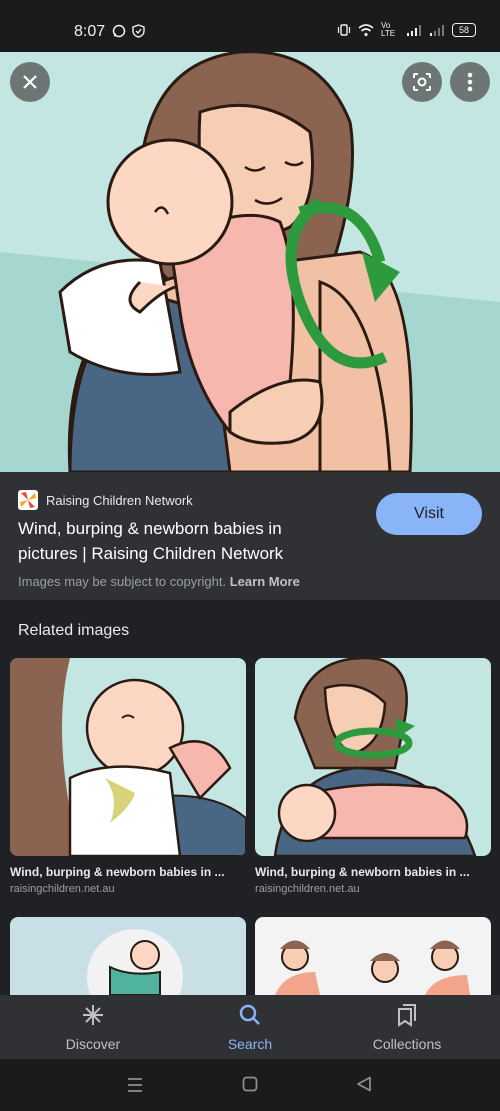 This screenshot has height=1111, width=500. I want to click on learn-more-link: Learn More, so click(265, 581).